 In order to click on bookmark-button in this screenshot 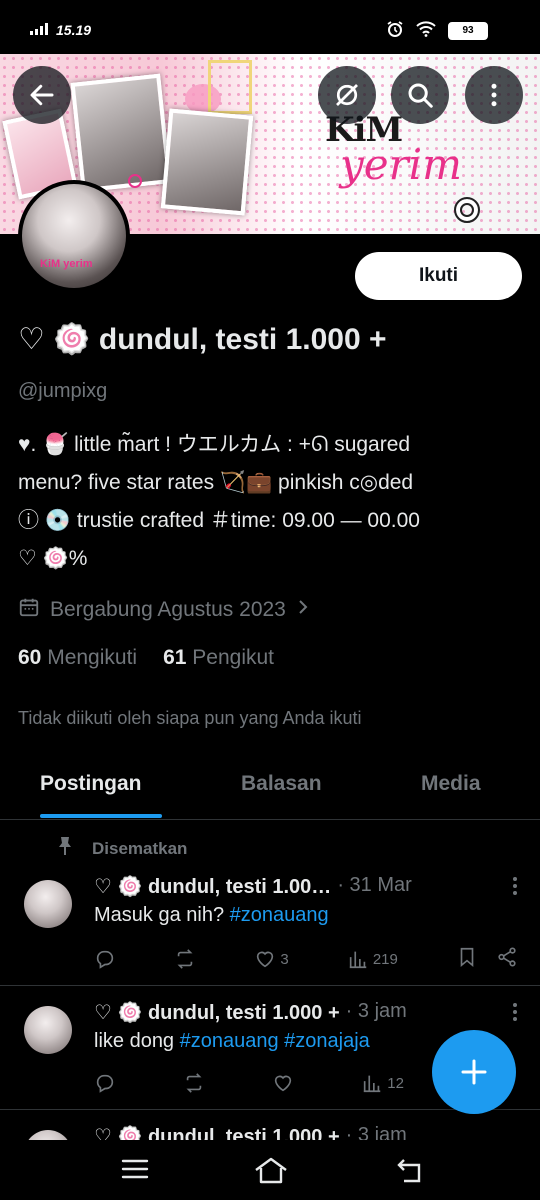, I will do `click(467, 959)`.